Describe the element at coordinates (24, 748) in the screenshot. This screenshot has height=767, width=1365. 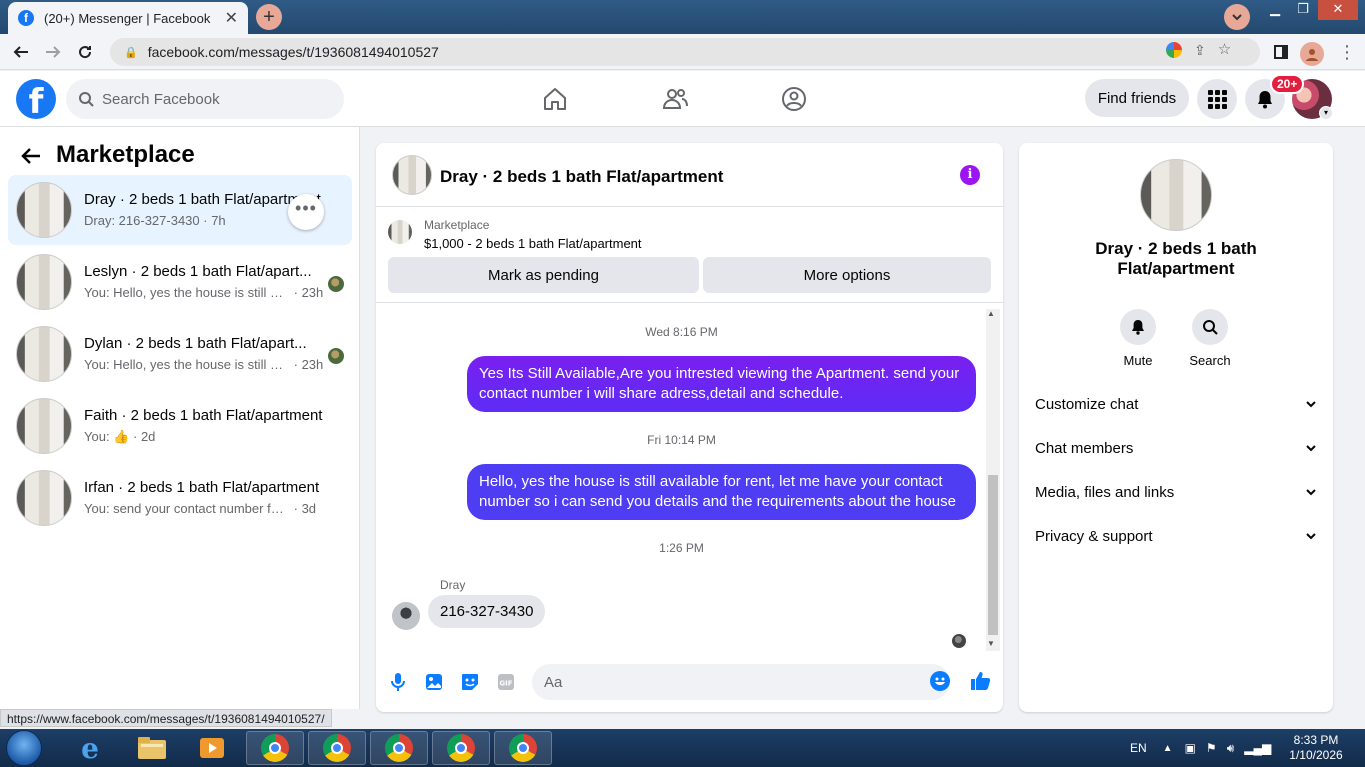
I see `start-button` at that location.